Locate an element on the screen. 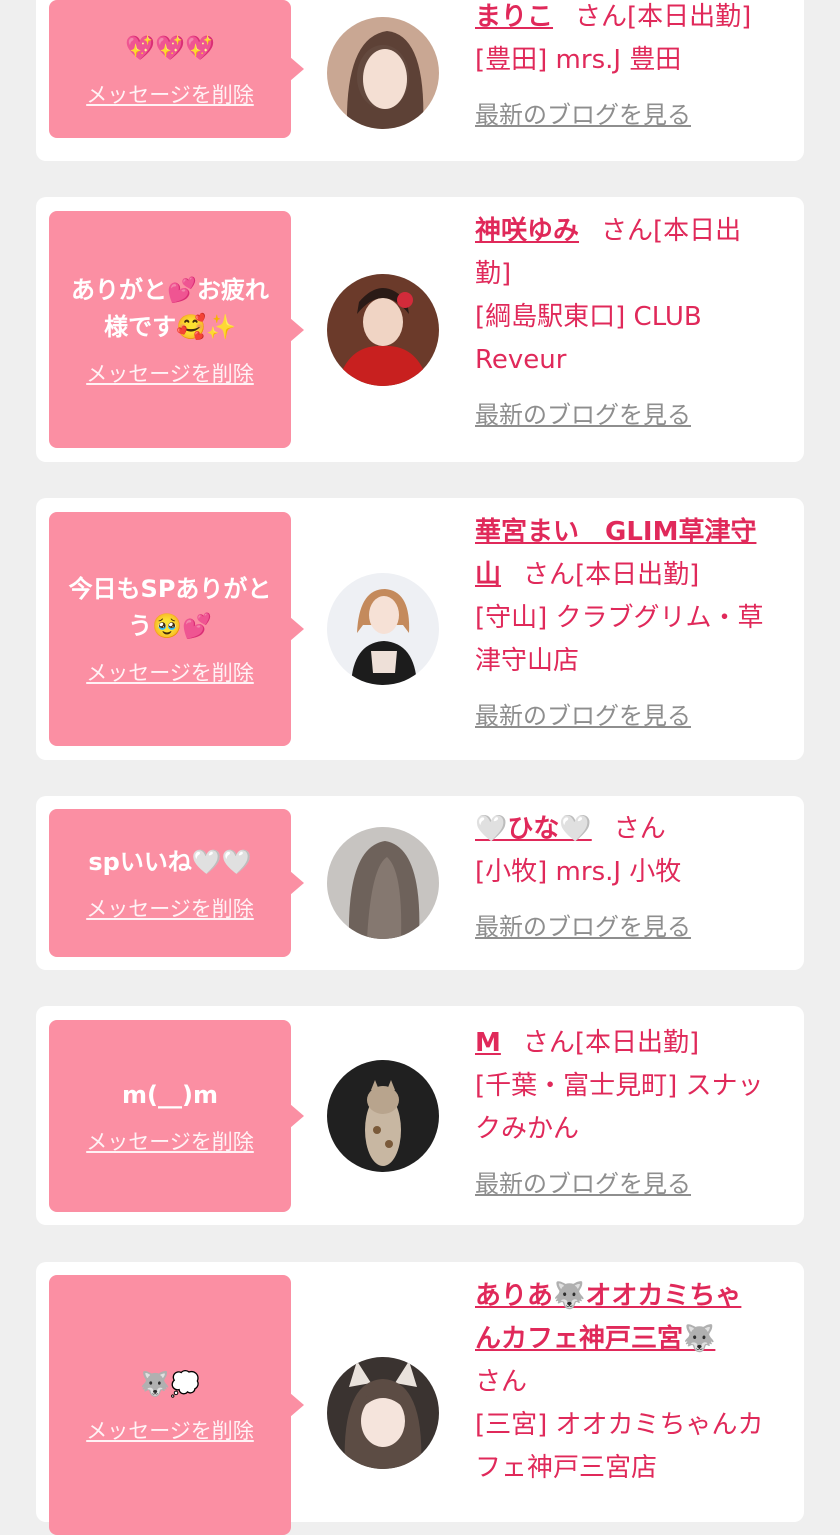 The width and height of the screenshot is (840, 1535). profile-name-link: 🤍ひな🤍 is located at coordinates (533, 829).